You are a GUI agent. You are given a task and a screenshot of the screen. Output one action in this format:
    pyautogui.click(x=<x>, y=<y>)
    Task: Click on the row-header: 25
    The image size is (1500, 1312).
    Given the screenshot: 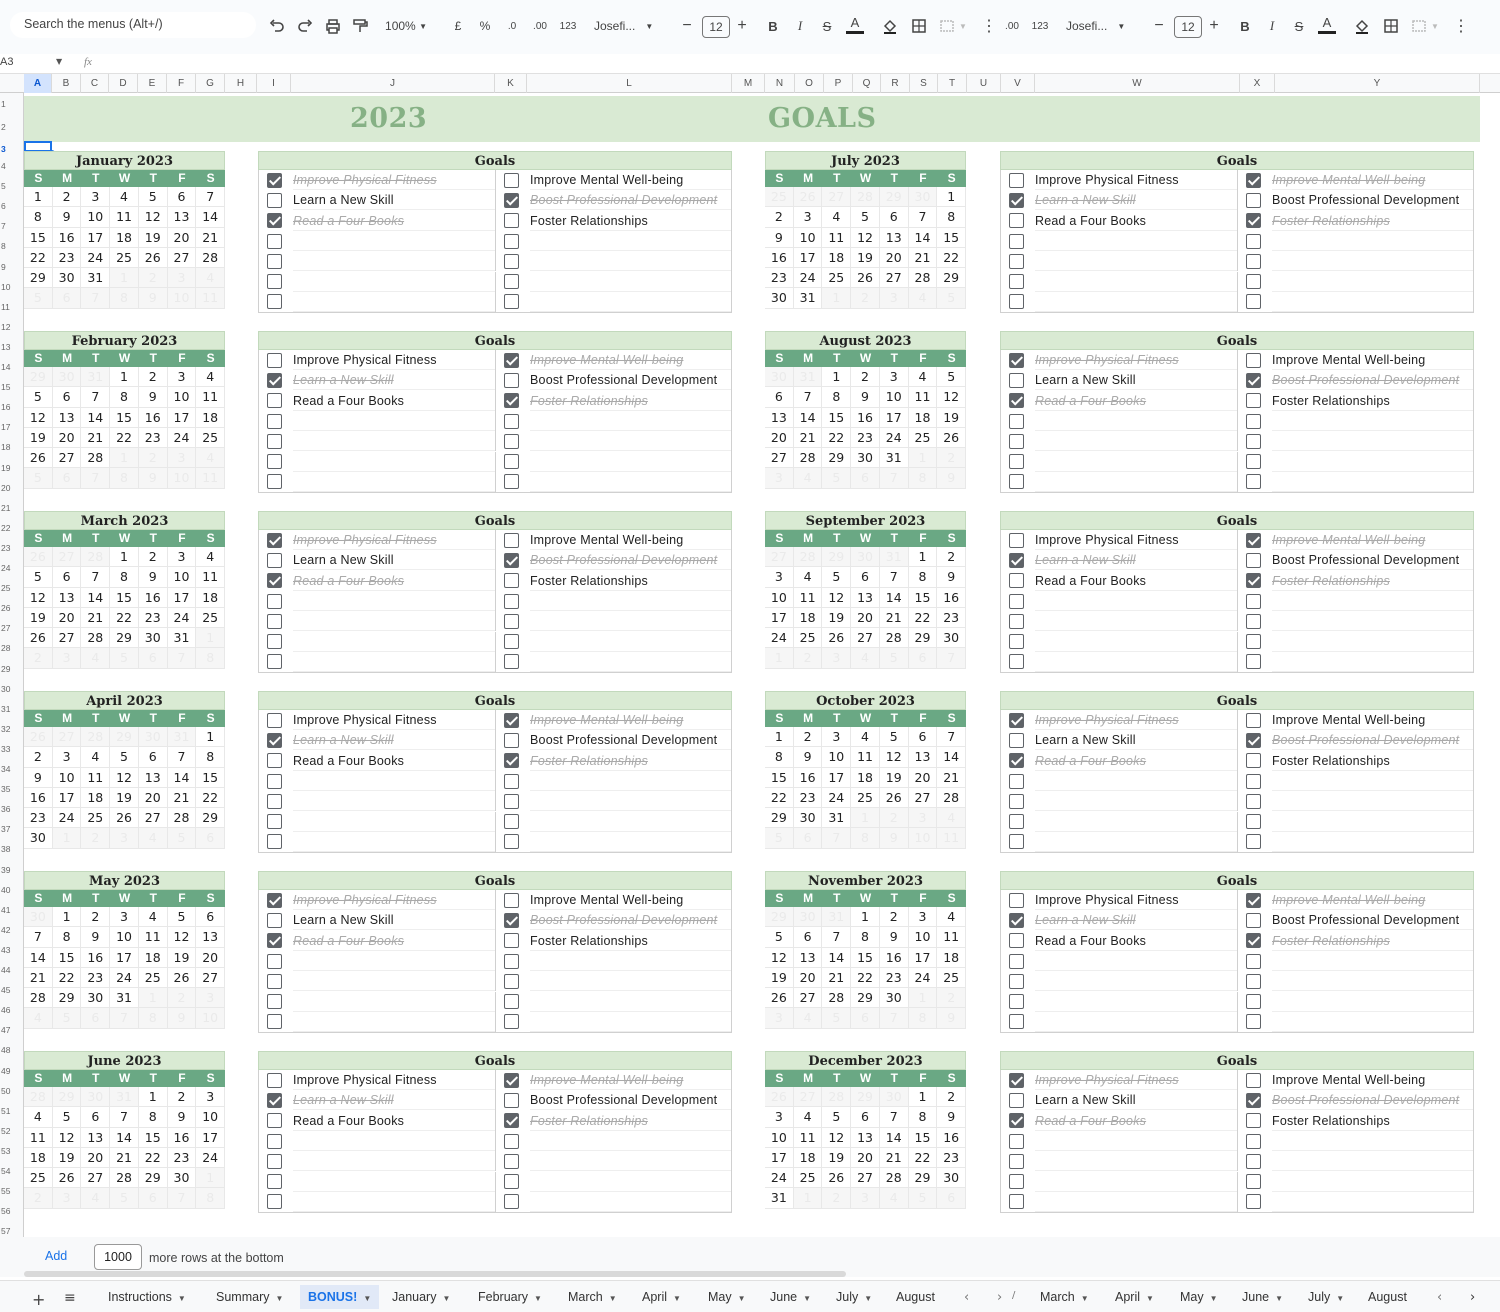 What is the action you would take?
    pyautogui.click(x=12, y=588)
    